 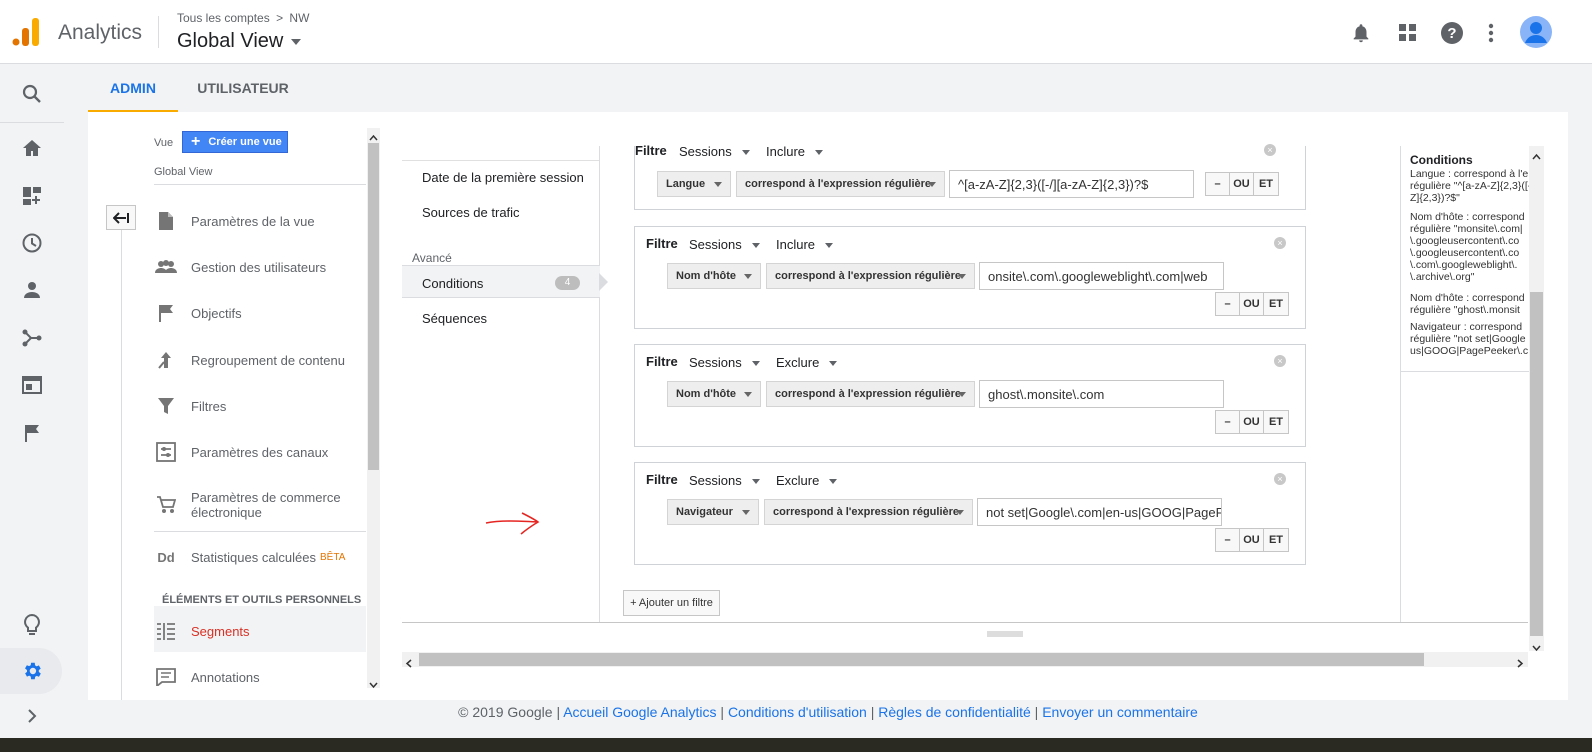 What do you see at coordinates (471, 212) in the screenshot?
I see `menu-item-traffic-sources: Sources de trafic` at bounding box center [471, 212].